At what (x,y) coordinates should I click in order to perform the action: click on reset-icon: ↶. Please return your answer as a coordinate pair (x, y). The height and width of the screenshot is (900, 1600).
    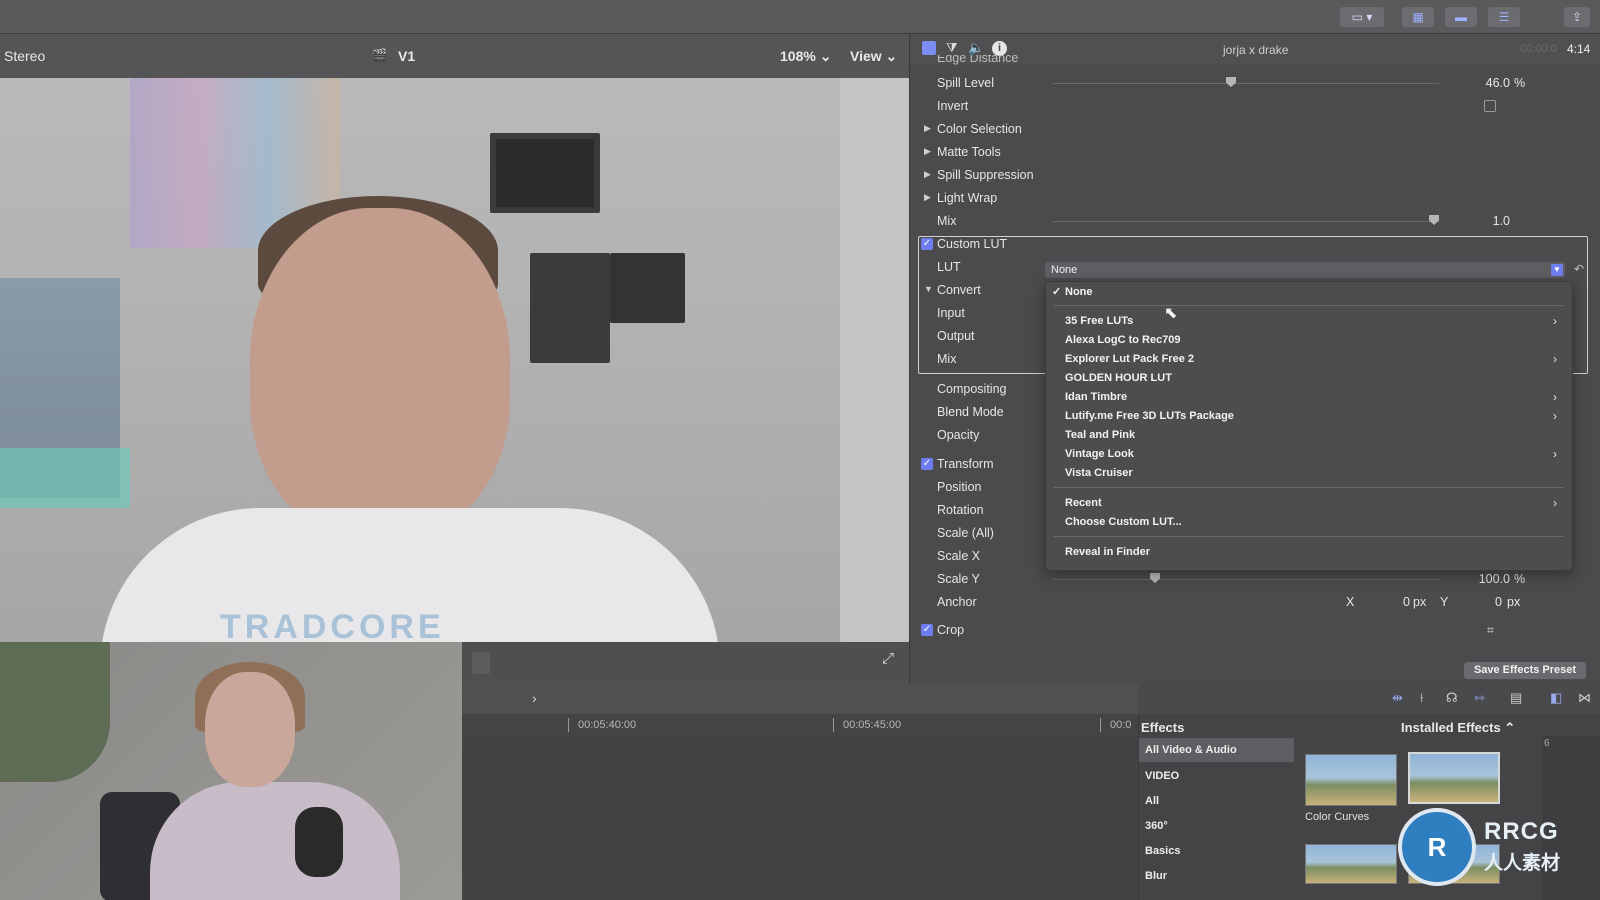
    Looking at the image, I should click on (1579, 269).